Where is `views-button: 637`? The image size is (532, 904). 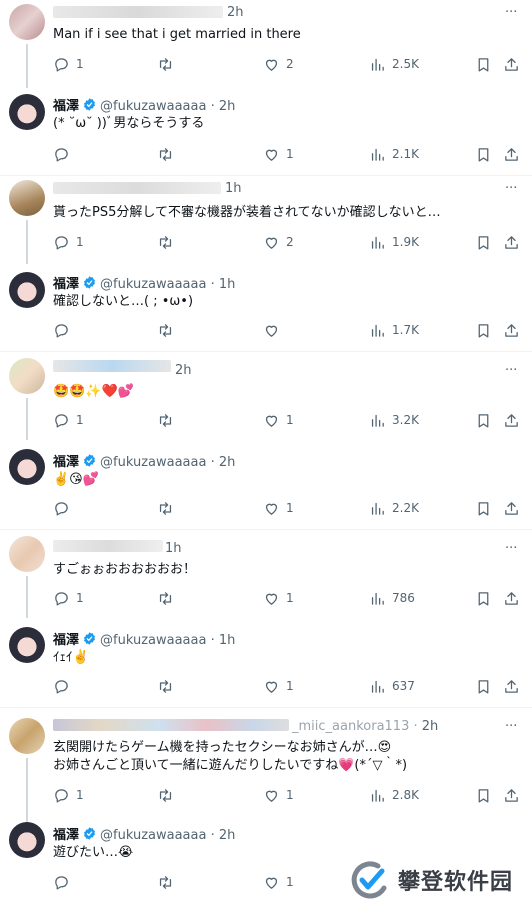
views-button: 637 is located at coordinates (392, 686).